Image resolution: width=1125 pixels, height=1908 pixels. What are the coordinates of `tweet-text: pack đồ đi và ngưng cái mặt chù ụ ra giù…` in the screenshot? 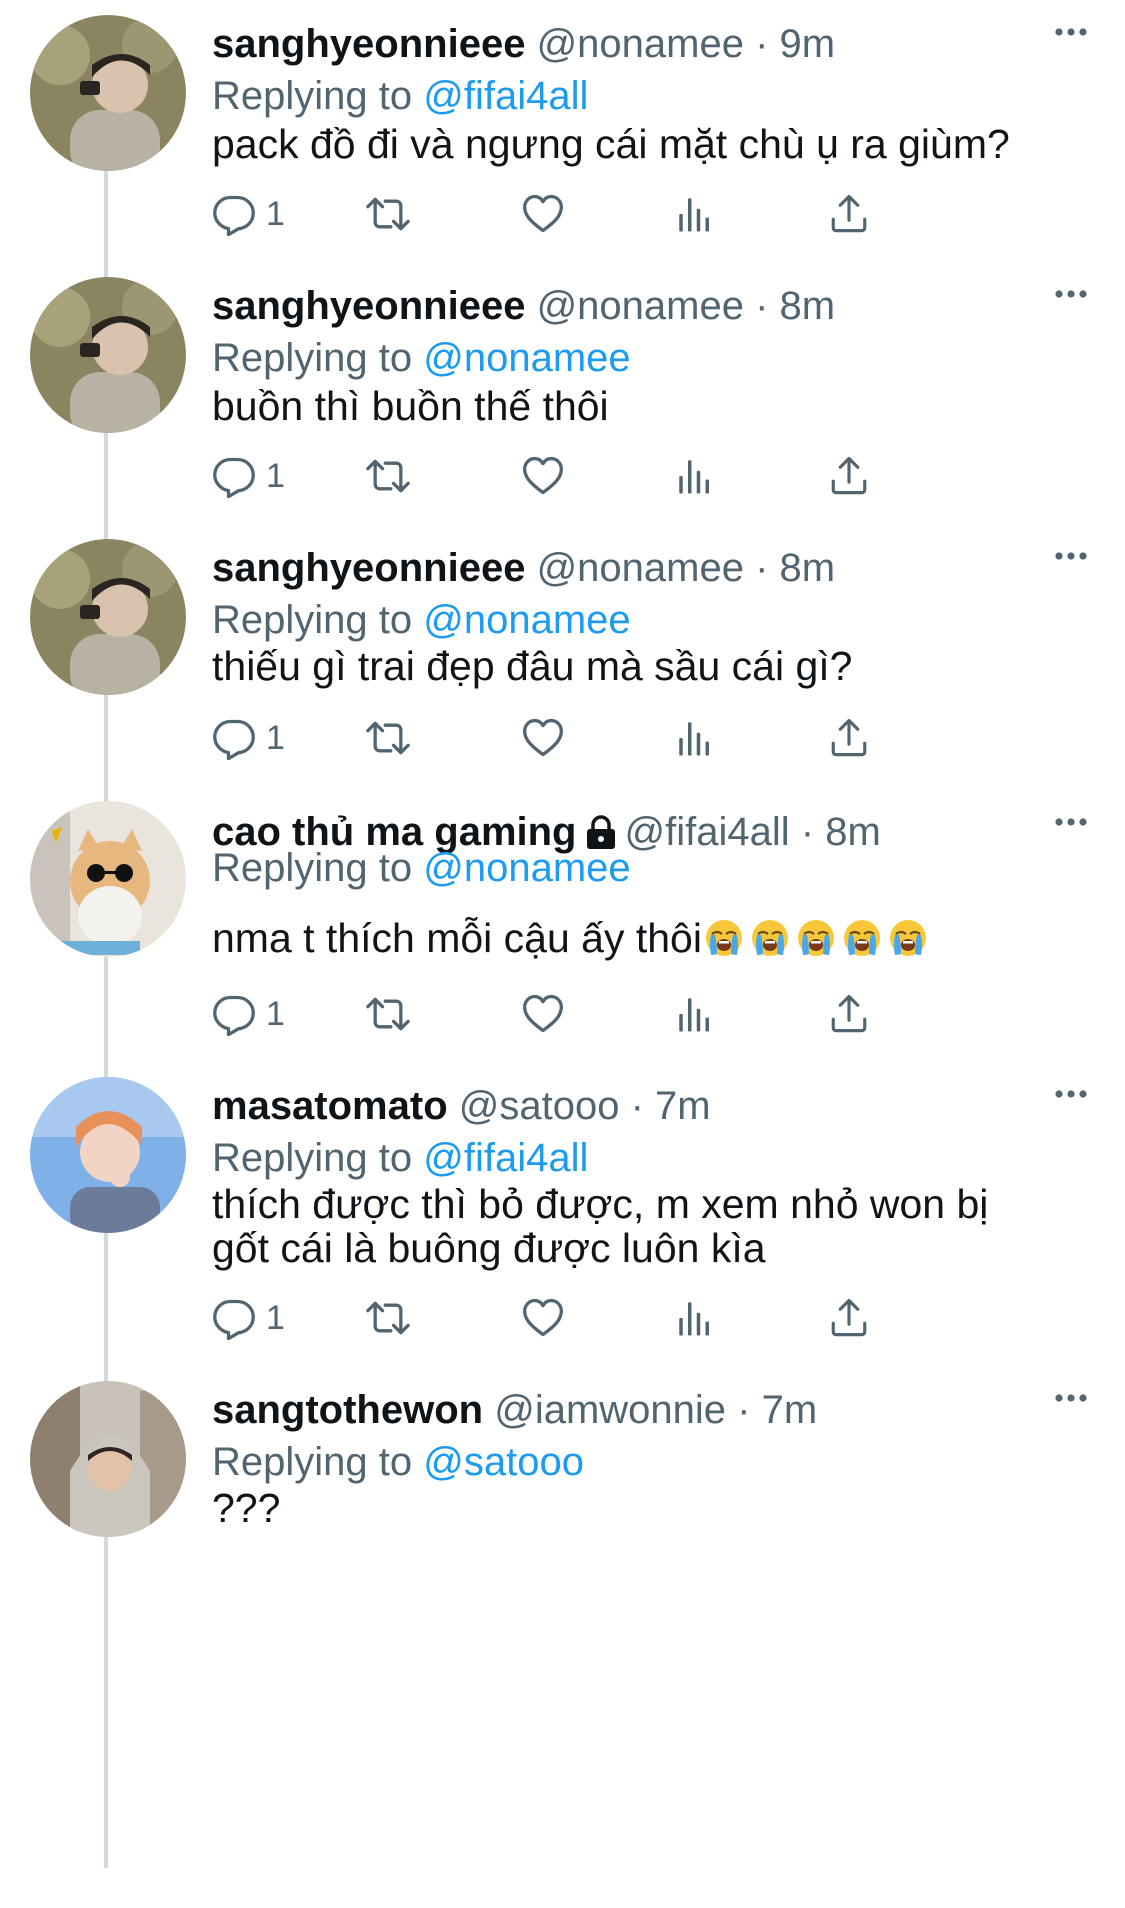 It's located at (611, 144).